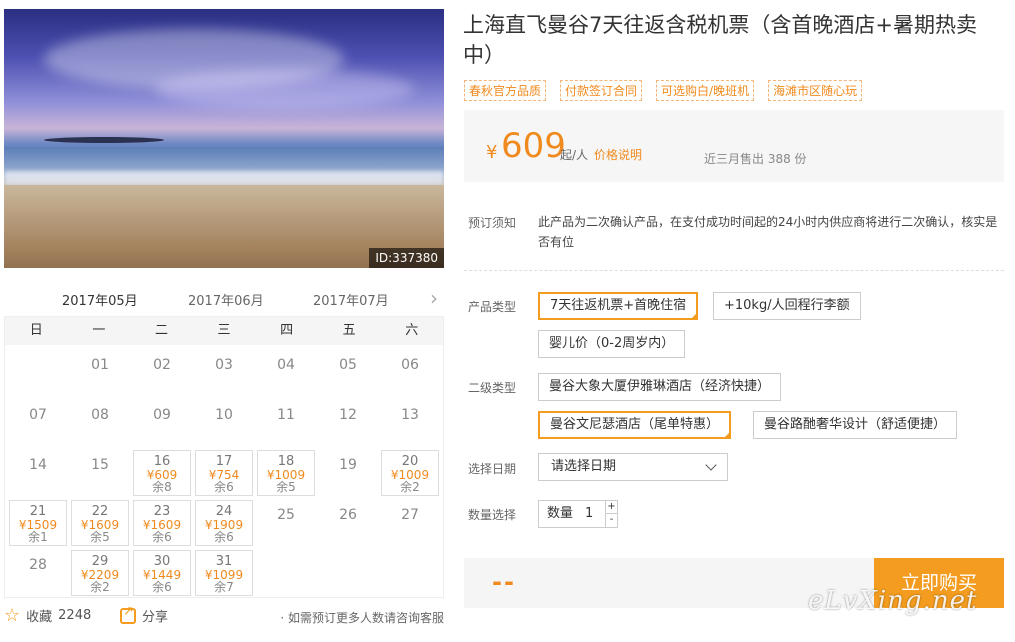  Describe the element at coordinates (162, 415) in the screenshot. I see `day-number: 09` at that location.